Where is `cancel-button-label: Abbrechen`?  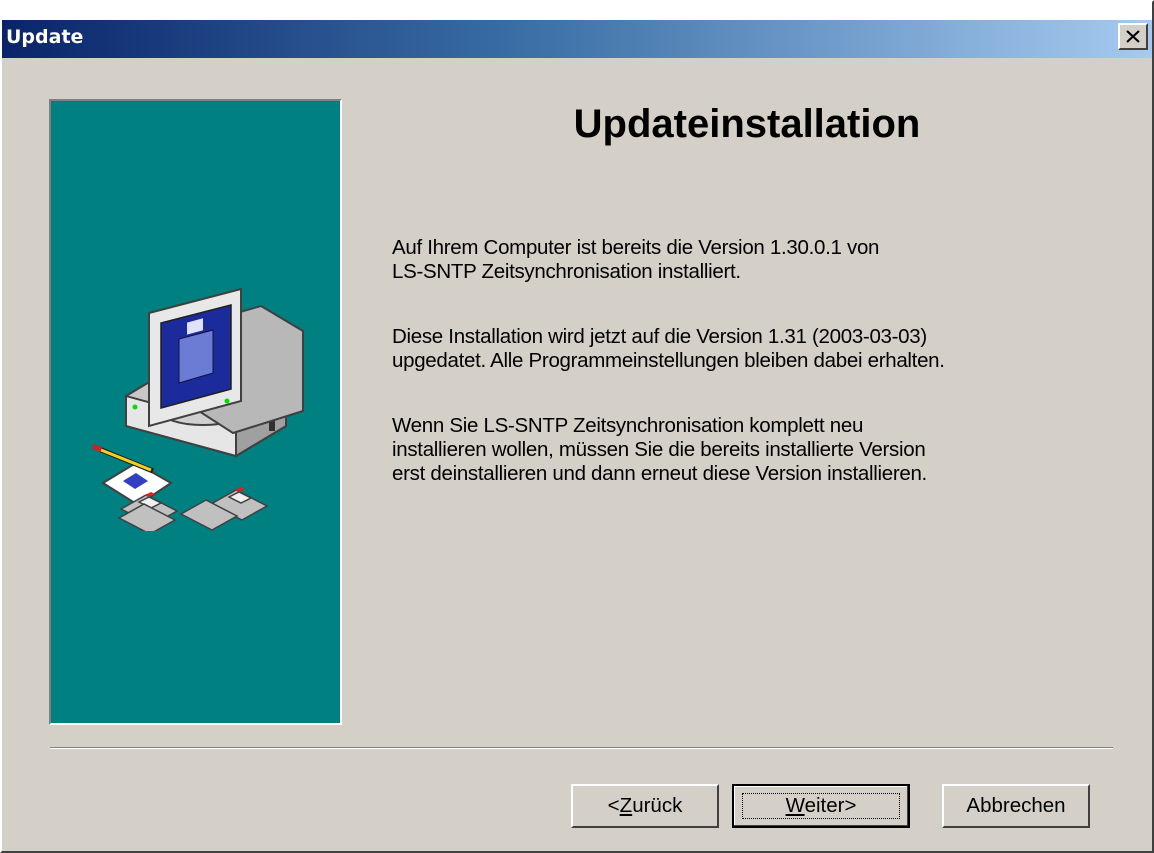 cancel-button-label: Abbrechen is located at coordinates (1016, 805).